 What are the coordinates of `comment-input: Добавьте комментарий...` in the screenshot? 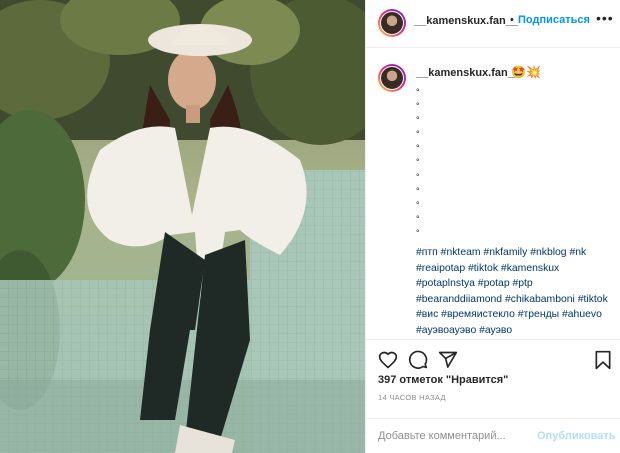 It's located at (442, 436).